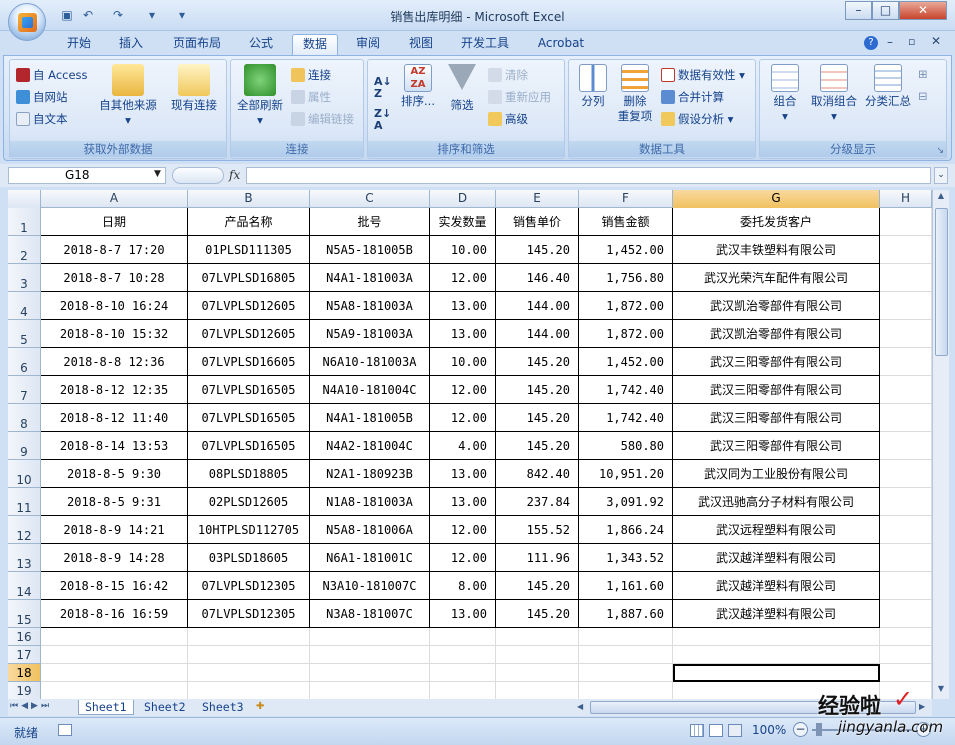 The height and width of the screenshot is (745, 955). Describe the element at coordinates (79, 44) in the screenshot. I see `tab-home: 开始` at that location.